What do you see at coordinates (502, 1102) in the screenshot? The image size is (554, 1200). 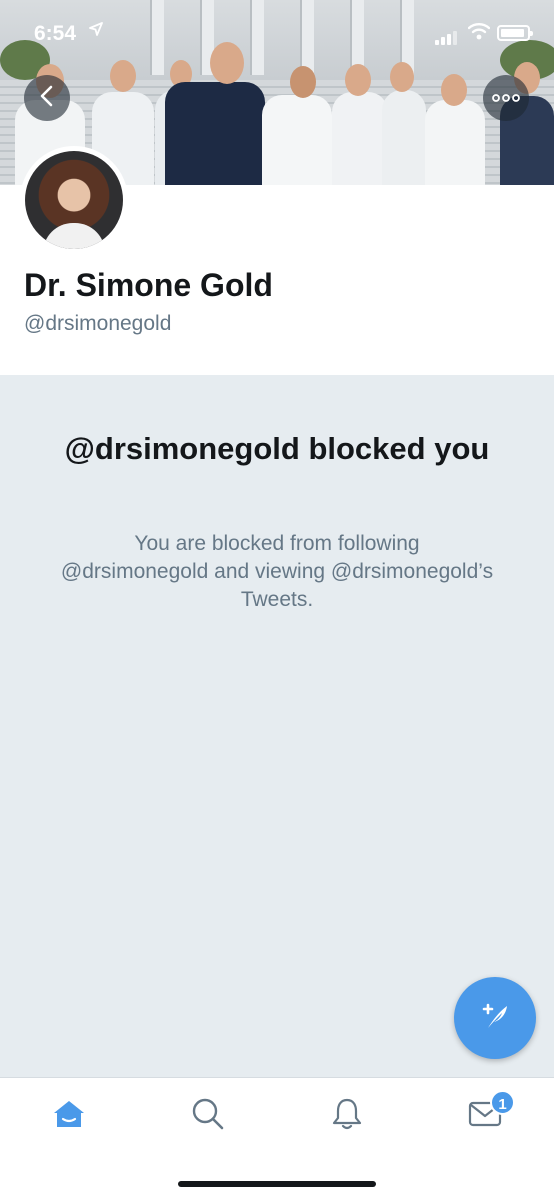 I see `messages-badge: 1` at bounding box center [502, 1102].